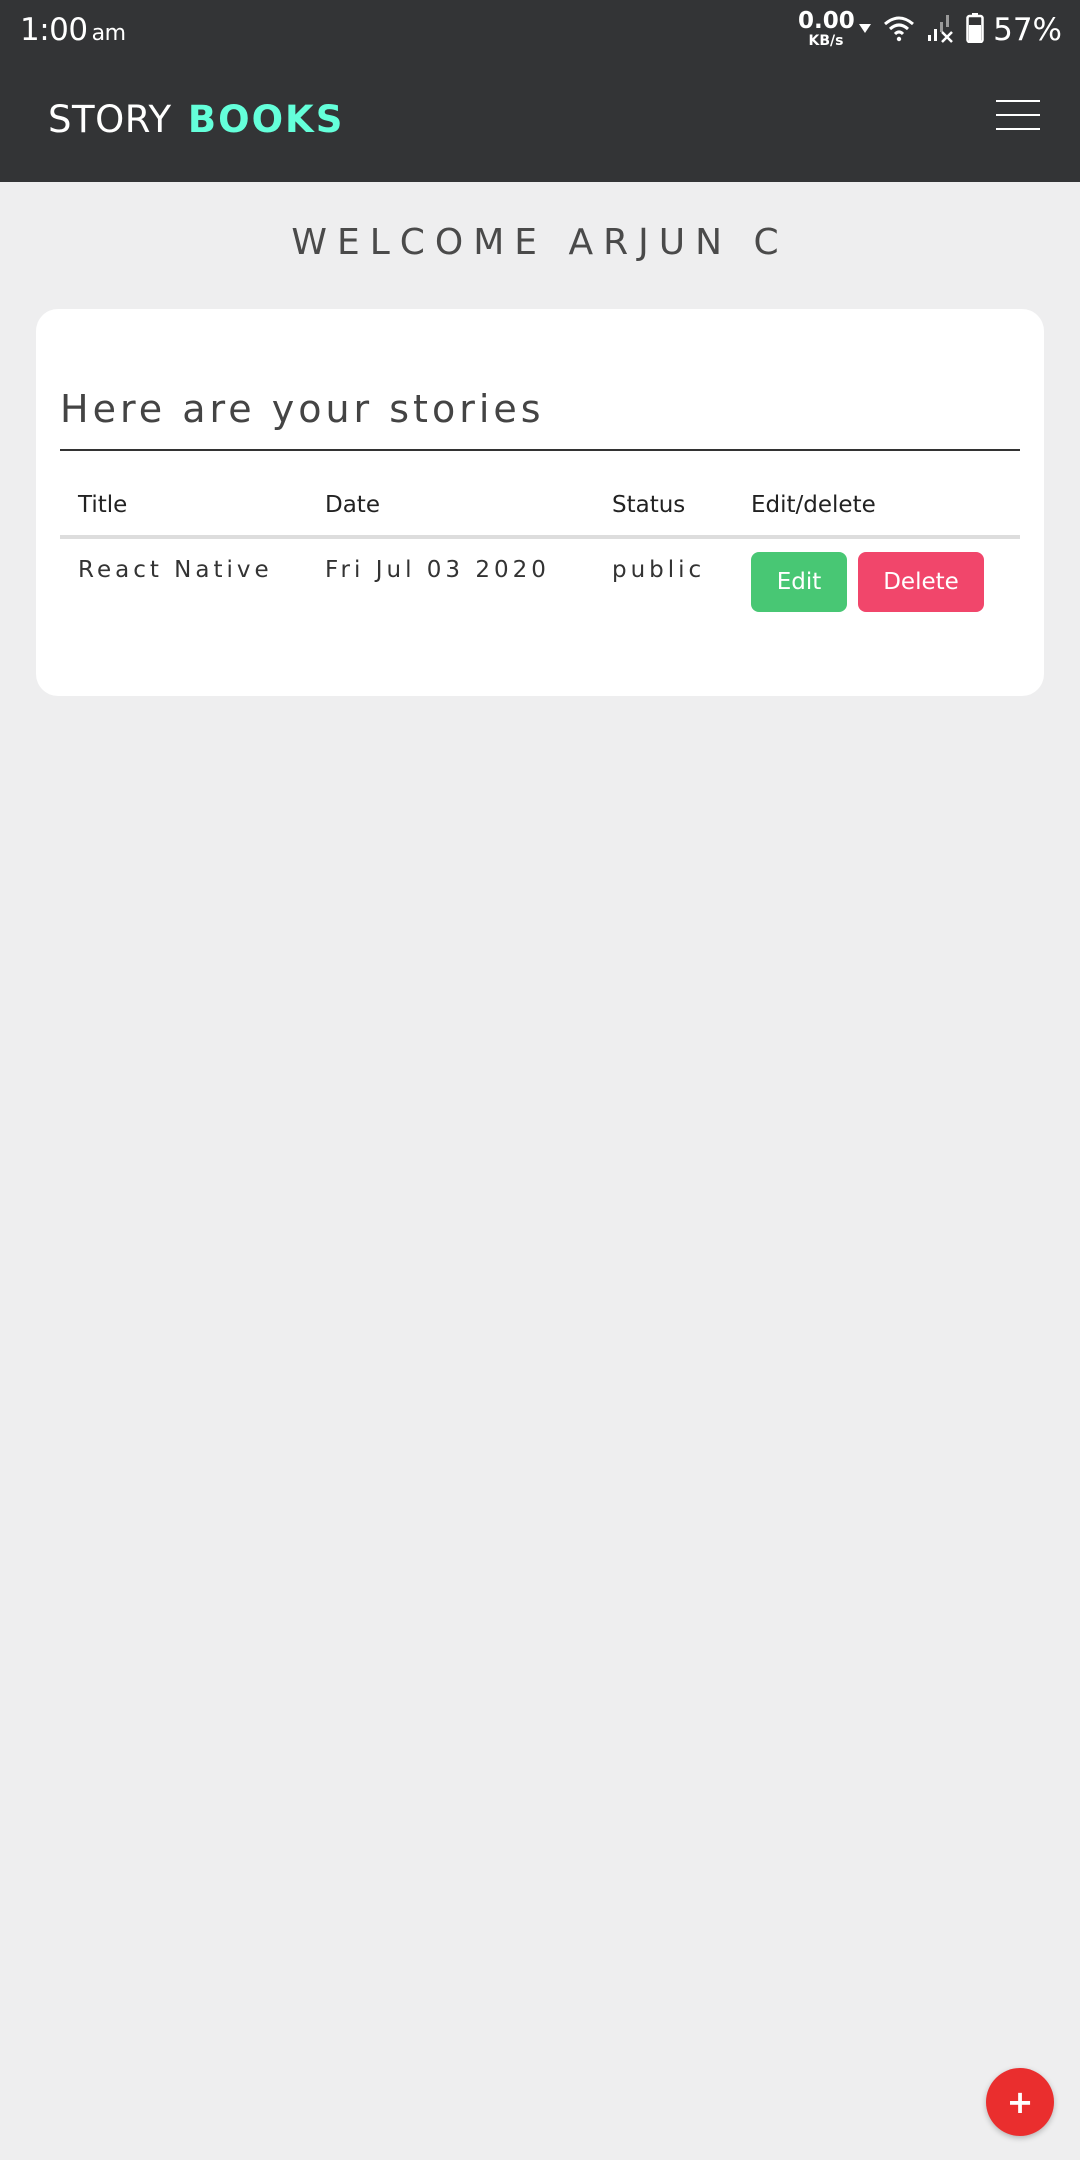  I want to click on column-header-date: Date, so click(352, 505).